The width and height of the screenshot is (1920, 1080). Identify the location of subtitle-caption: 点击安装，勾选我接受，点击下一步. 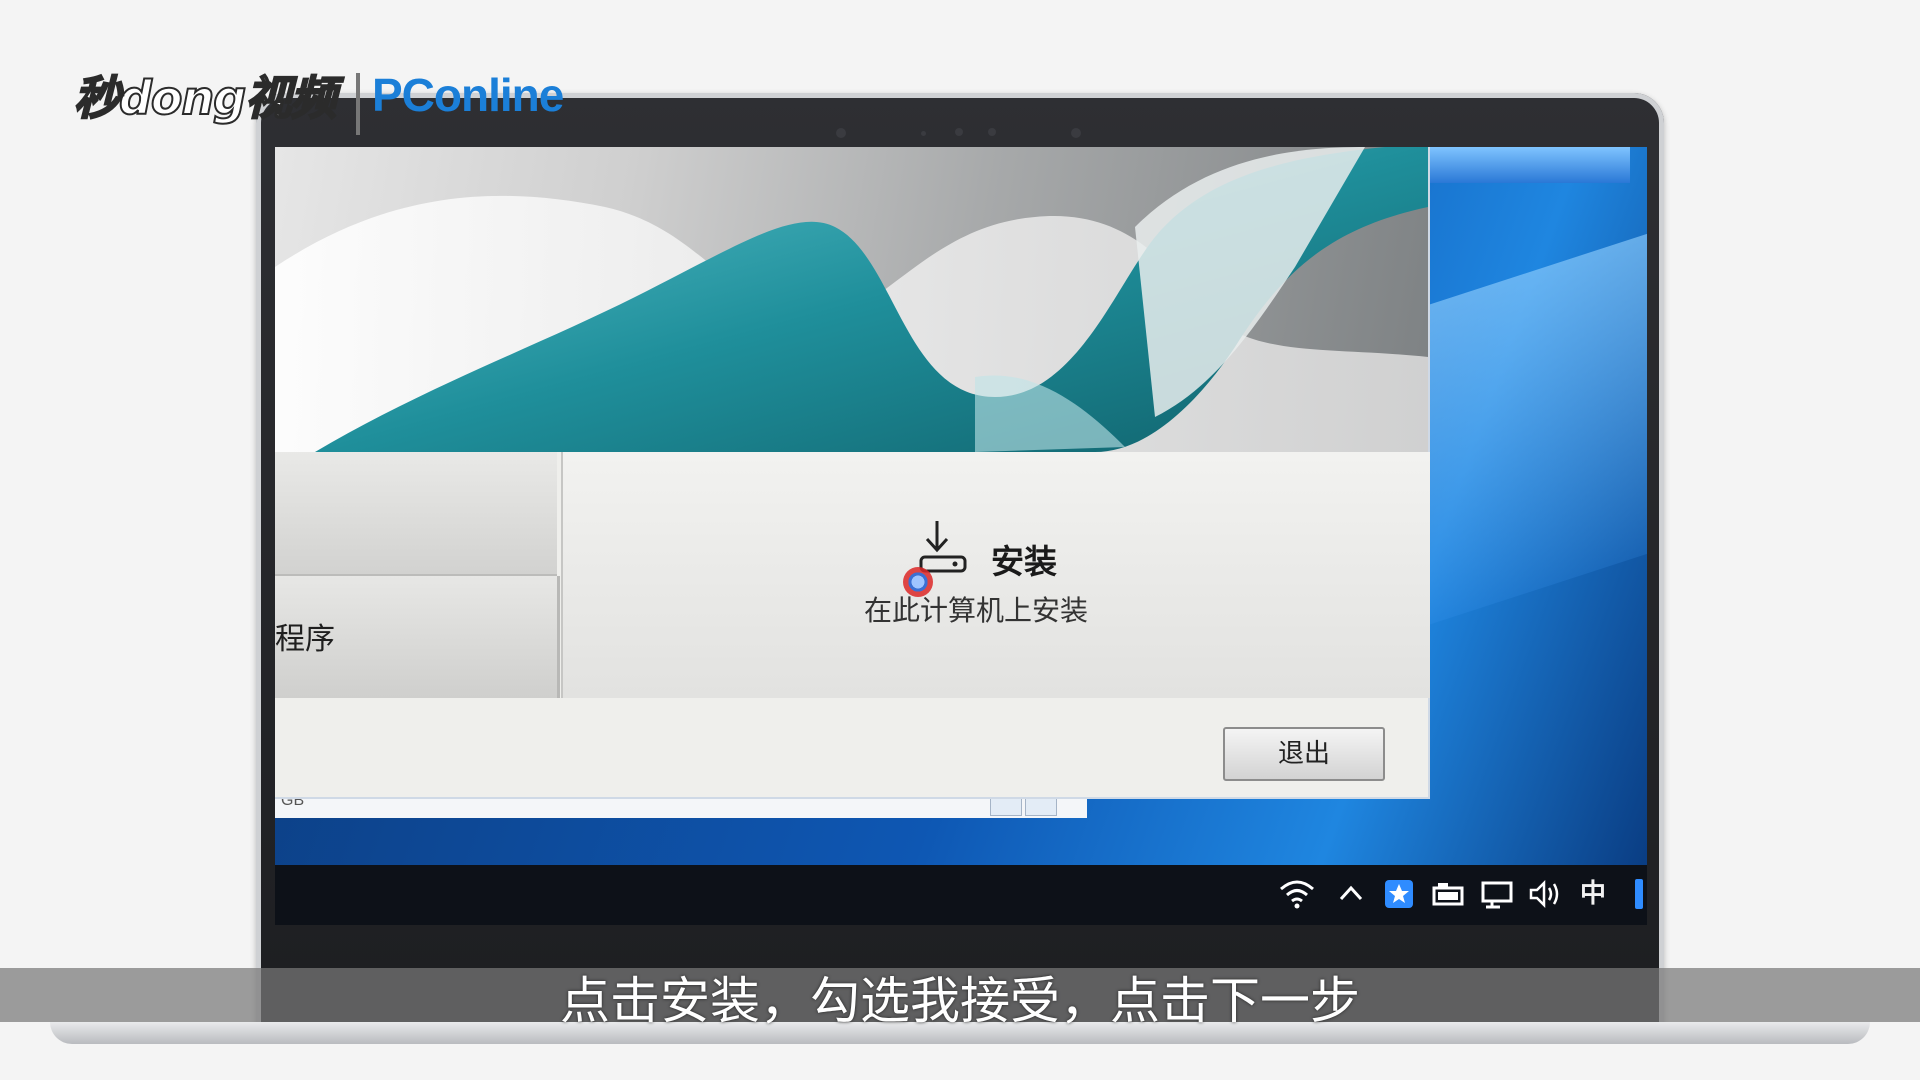
(960, 1001).